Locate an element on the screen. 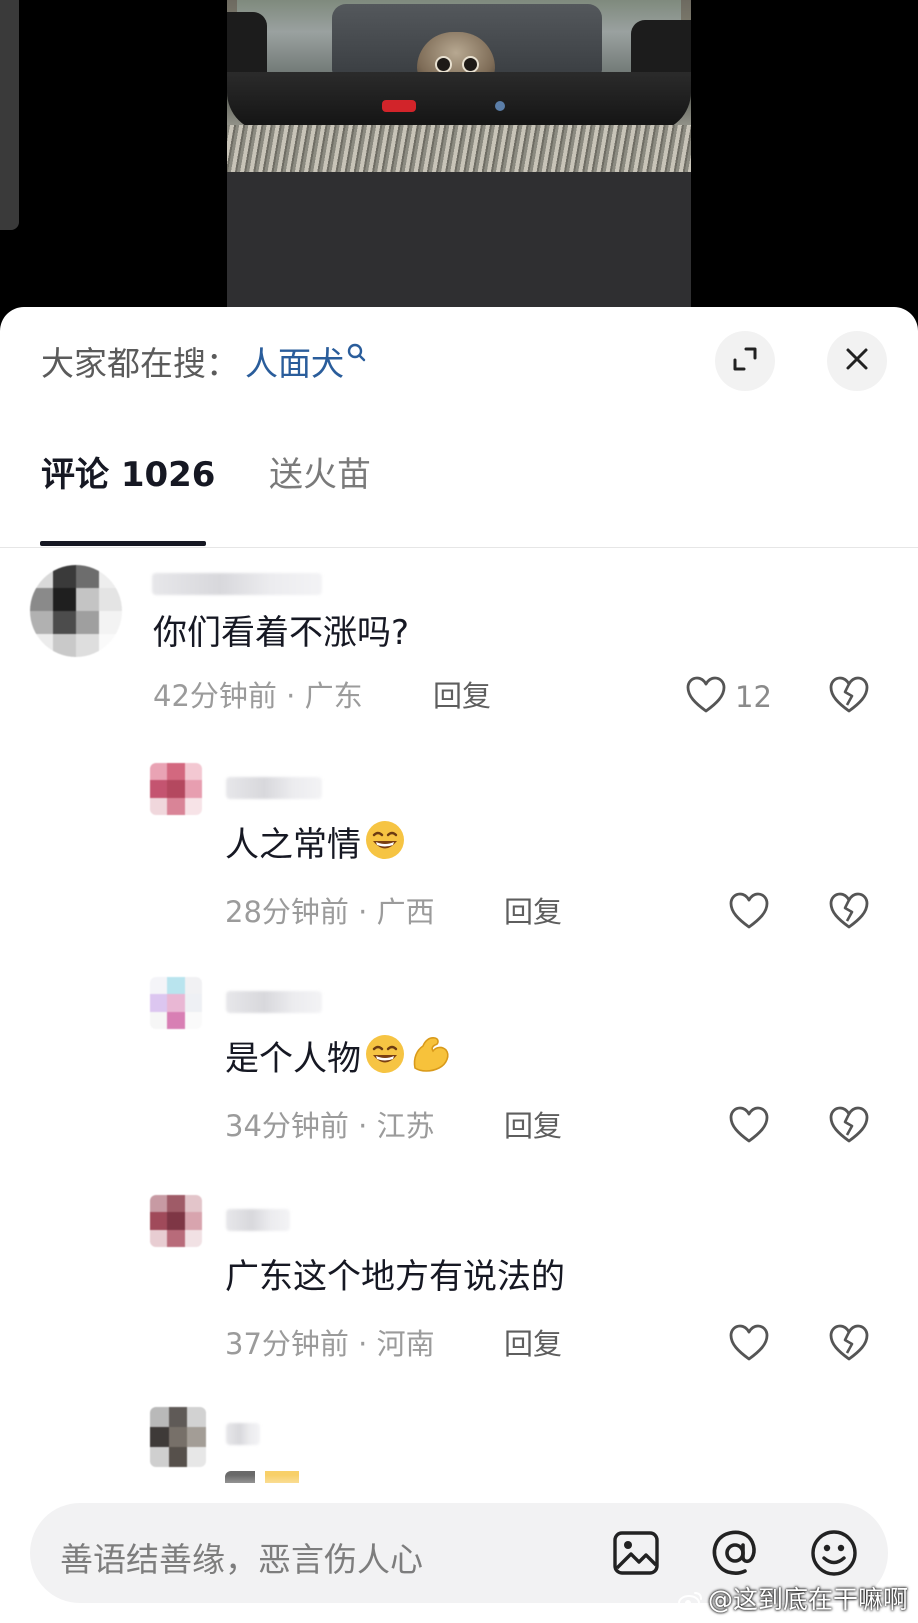  comment-text: 人之常情 is located at coordinates (316, 841).